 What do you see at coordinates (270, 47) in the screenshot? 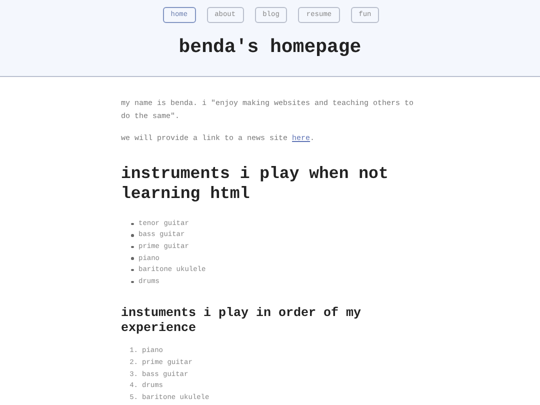
I see `site-title: benda's homepage` at bounding box center [270, 47].